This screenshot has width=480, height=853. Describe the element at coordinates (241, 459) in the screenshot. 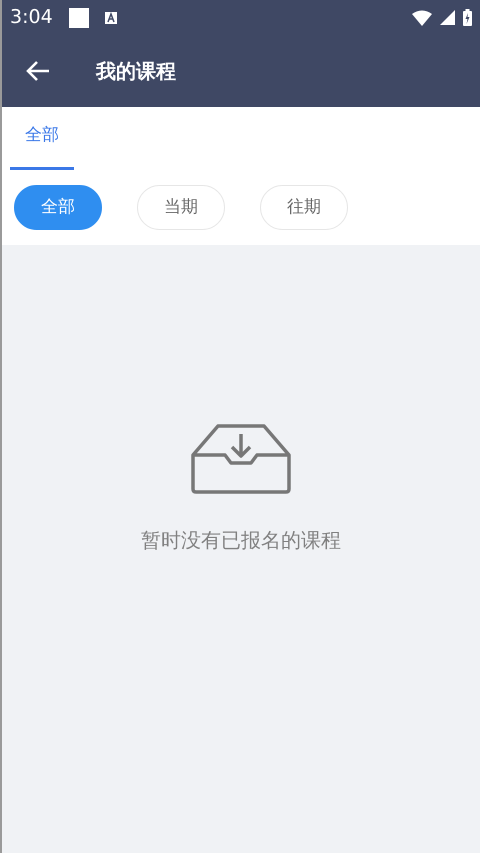

I see `empty-inbox-icon` at that location.